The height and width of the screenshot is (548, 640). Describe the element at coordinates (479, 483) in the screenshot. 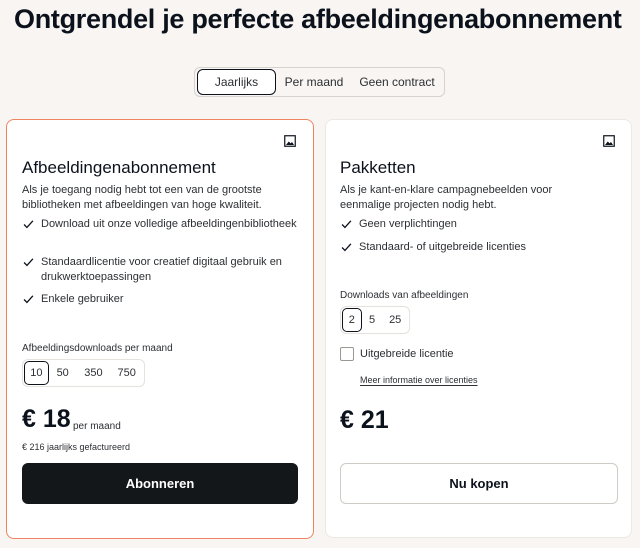

I see `buy-now-button: Nu kopen` at that location.